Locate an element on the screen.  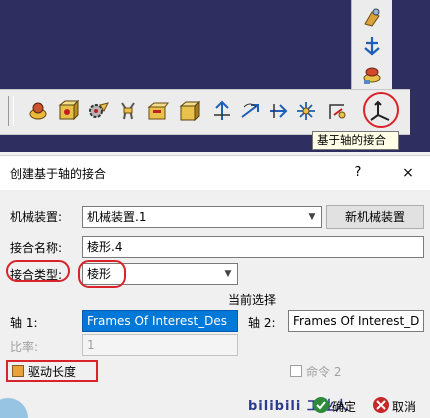
cancel-button: 取消 is located at coordinates (404, 406).